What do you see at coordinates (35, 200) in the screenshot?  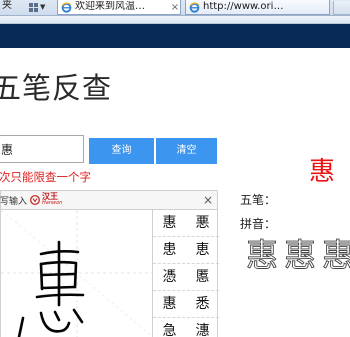 I see `hanwon-logo-icon` at bounding box center [35, 200].